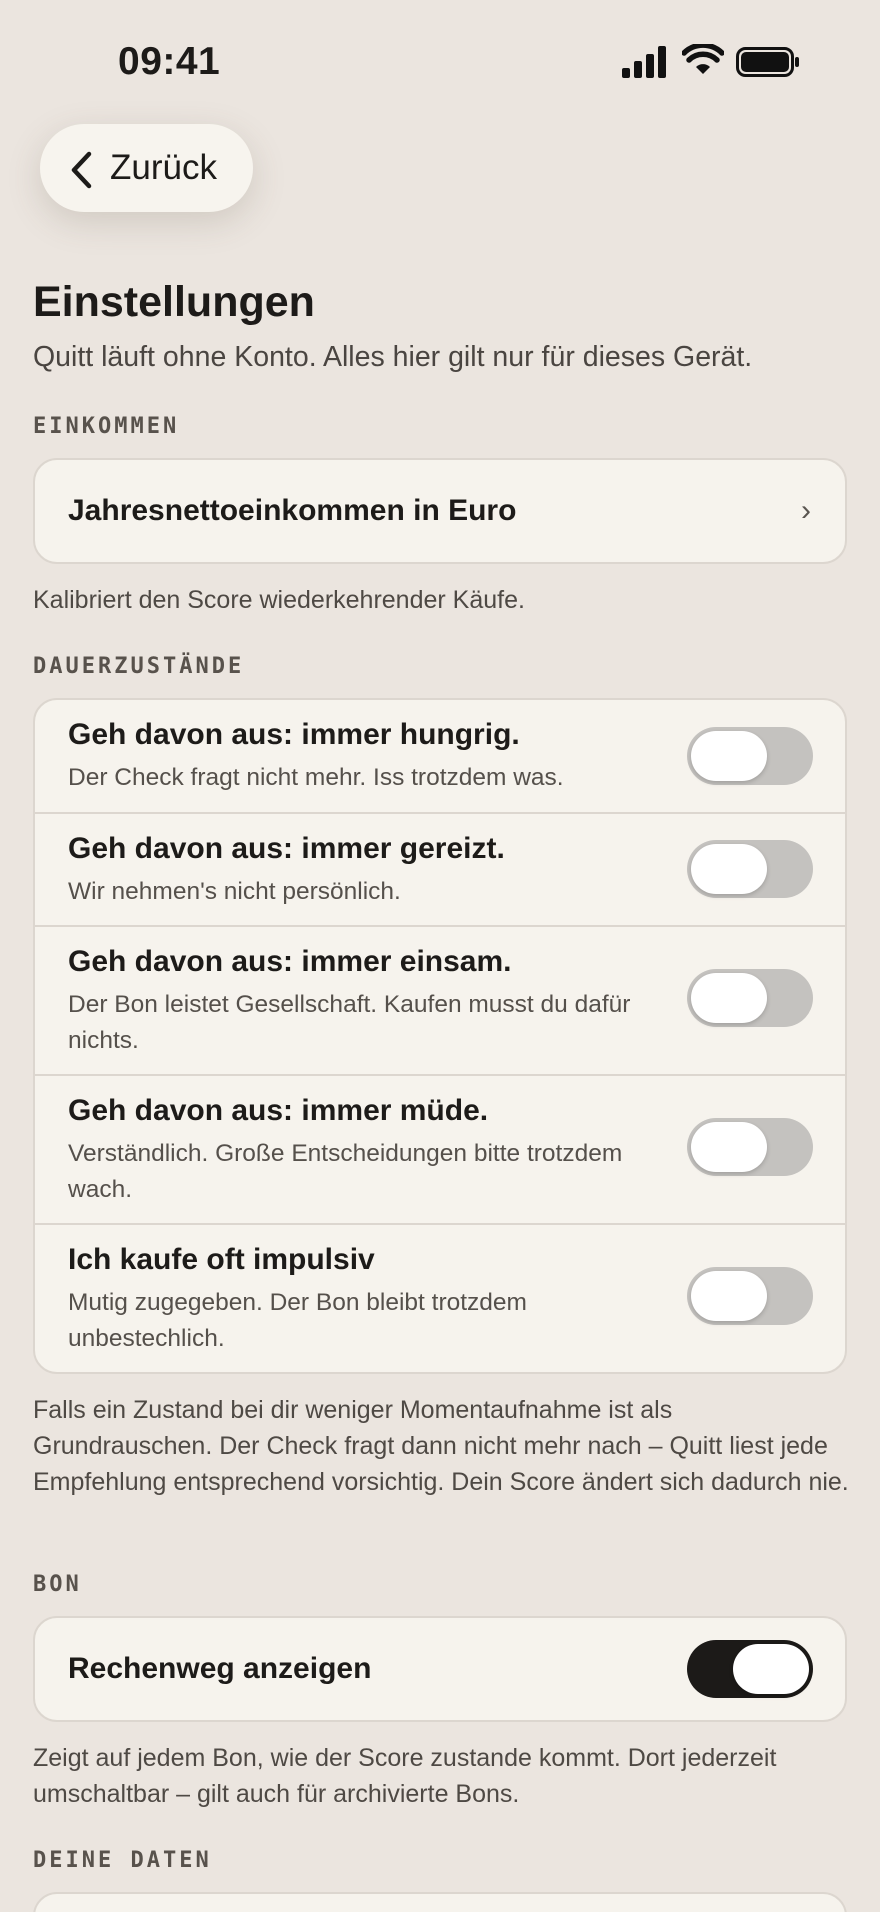 The height and width of the screenshot is (1912, 880). What do you see at coordinates (139, 666) in the screenshot?
I see `section-label-states: DAUERZUSTÄNDE` at bounding box center [139, 666].